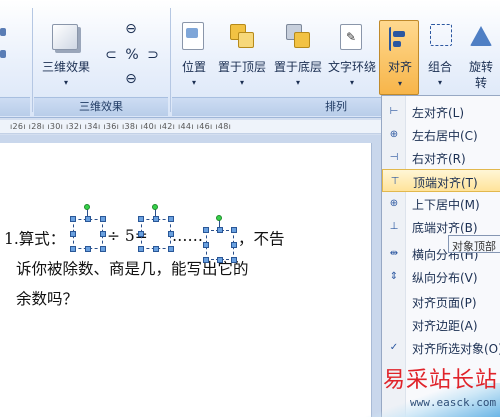  I want to click on menu-item: ✓ 对齐所选对象(O), so click(441, 347).